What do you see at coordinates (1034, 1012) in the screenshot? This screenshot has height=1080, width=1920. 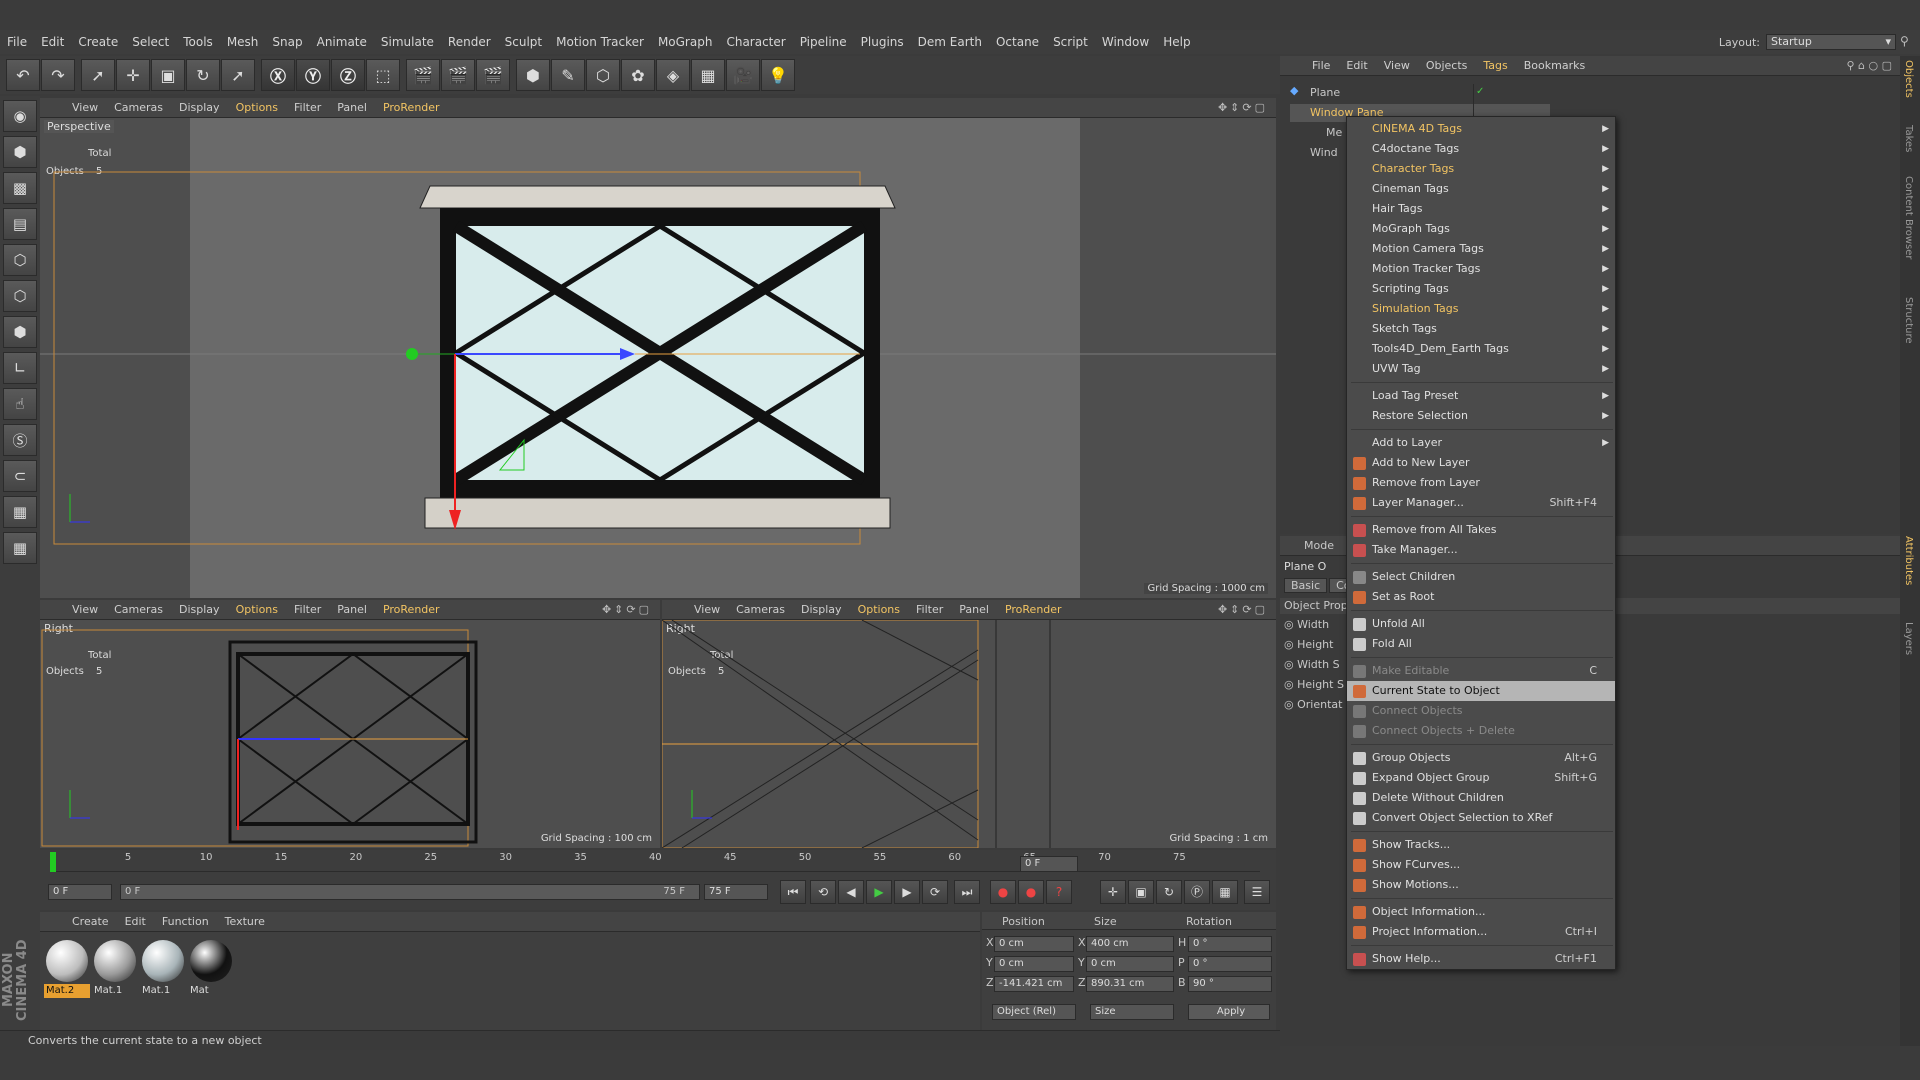 I see `coord-mode-dropdown: Object (Rel)` at bounding box center [1034, 1012].